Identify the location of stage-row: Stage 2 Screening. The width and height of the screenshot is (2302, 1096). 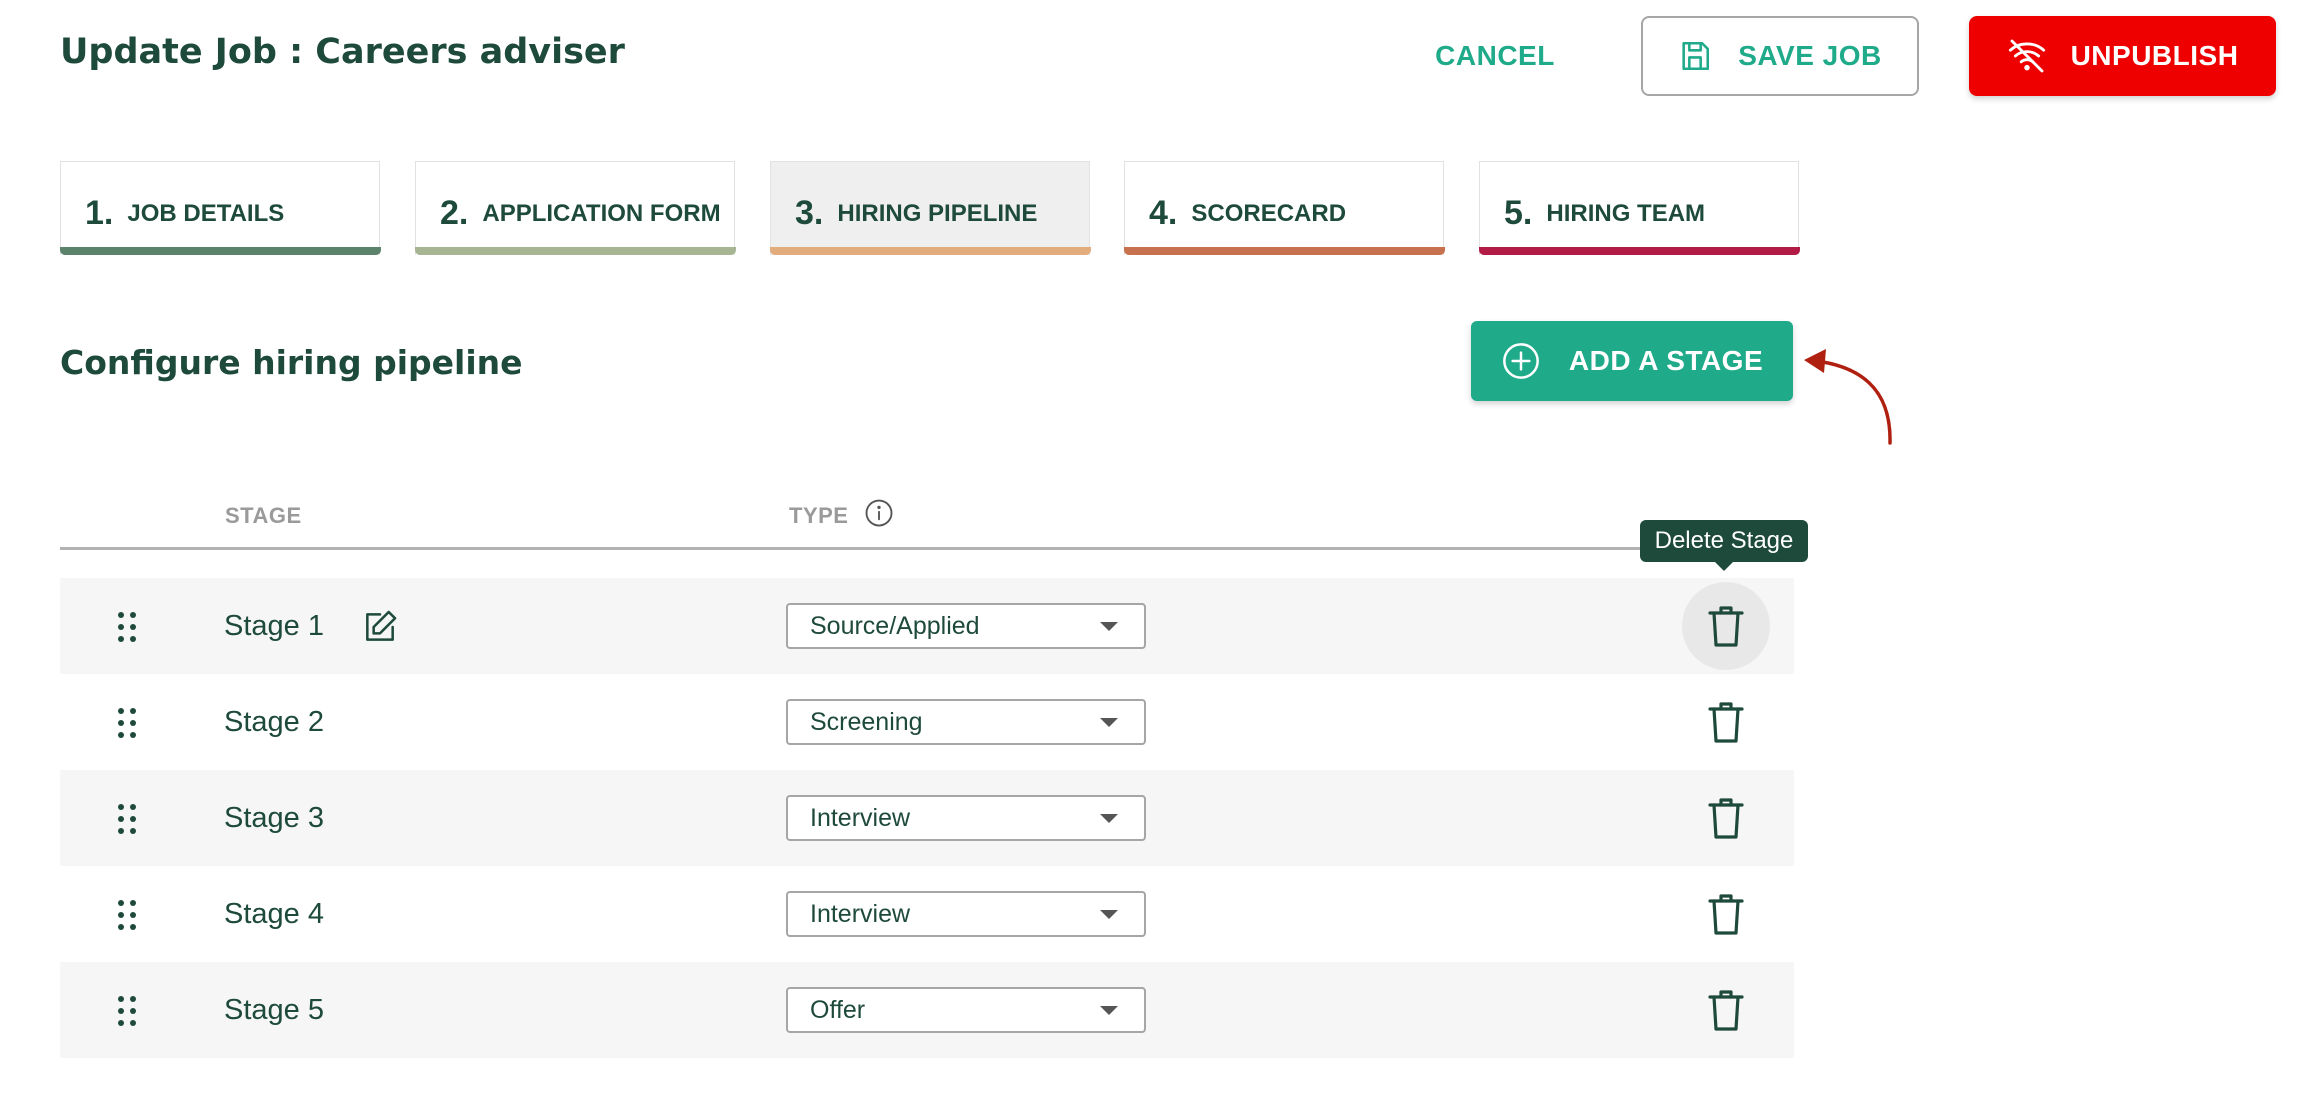
(927, 722).